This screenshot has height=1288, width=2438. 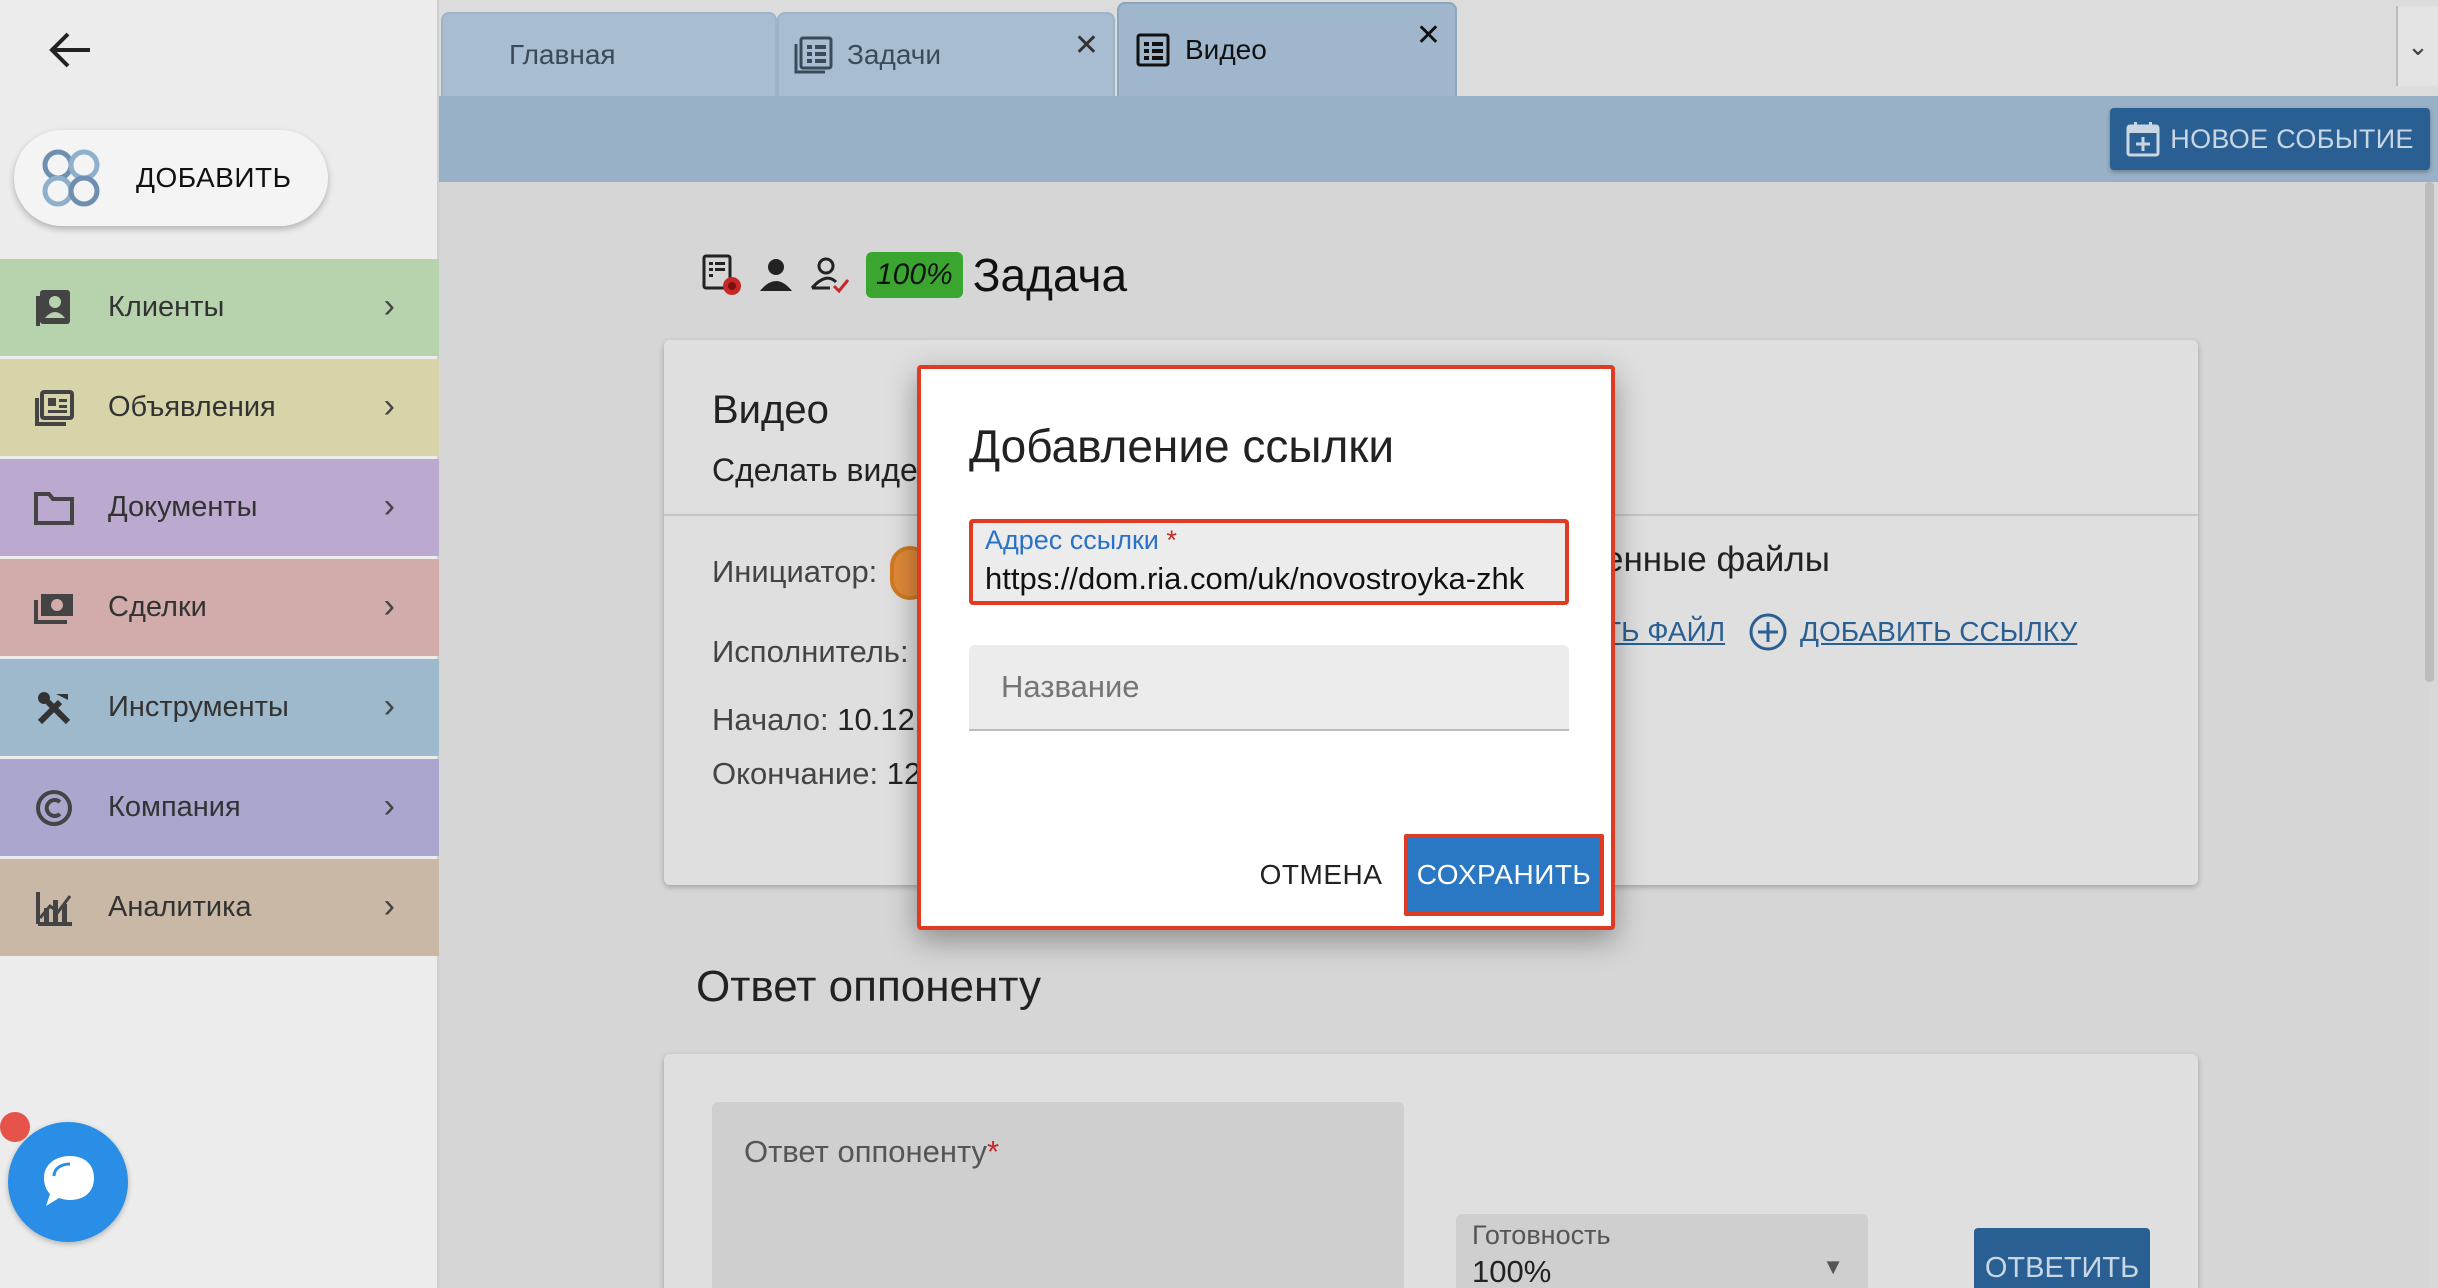 I want to click on sidebar-item-documents: Документы ›, so click(x=219, y=507).